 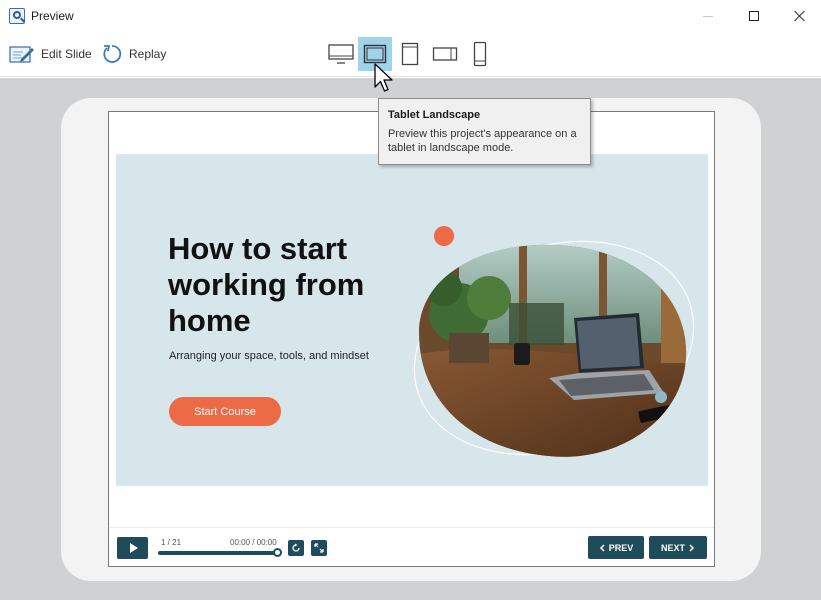 I want to click on maximize-icon, so click(x=754, y=16).